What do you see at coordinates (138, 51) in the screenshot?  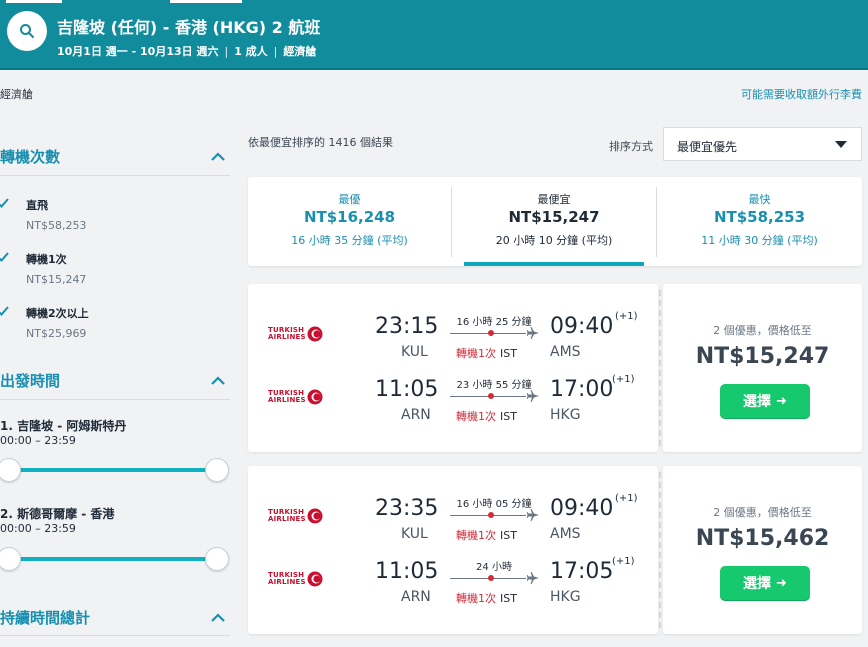 I see `travel-dates: 10月1日 週一 - 10月13日 週六` at bounding box center [138, 51].